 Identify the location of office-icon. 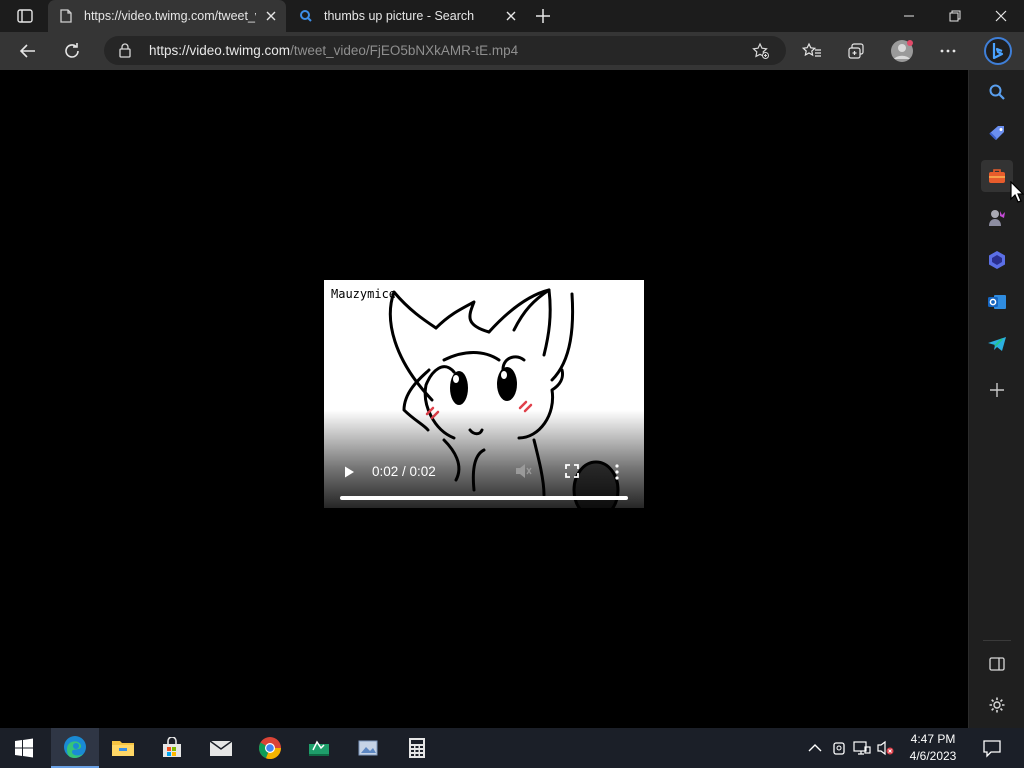
(997, 260).